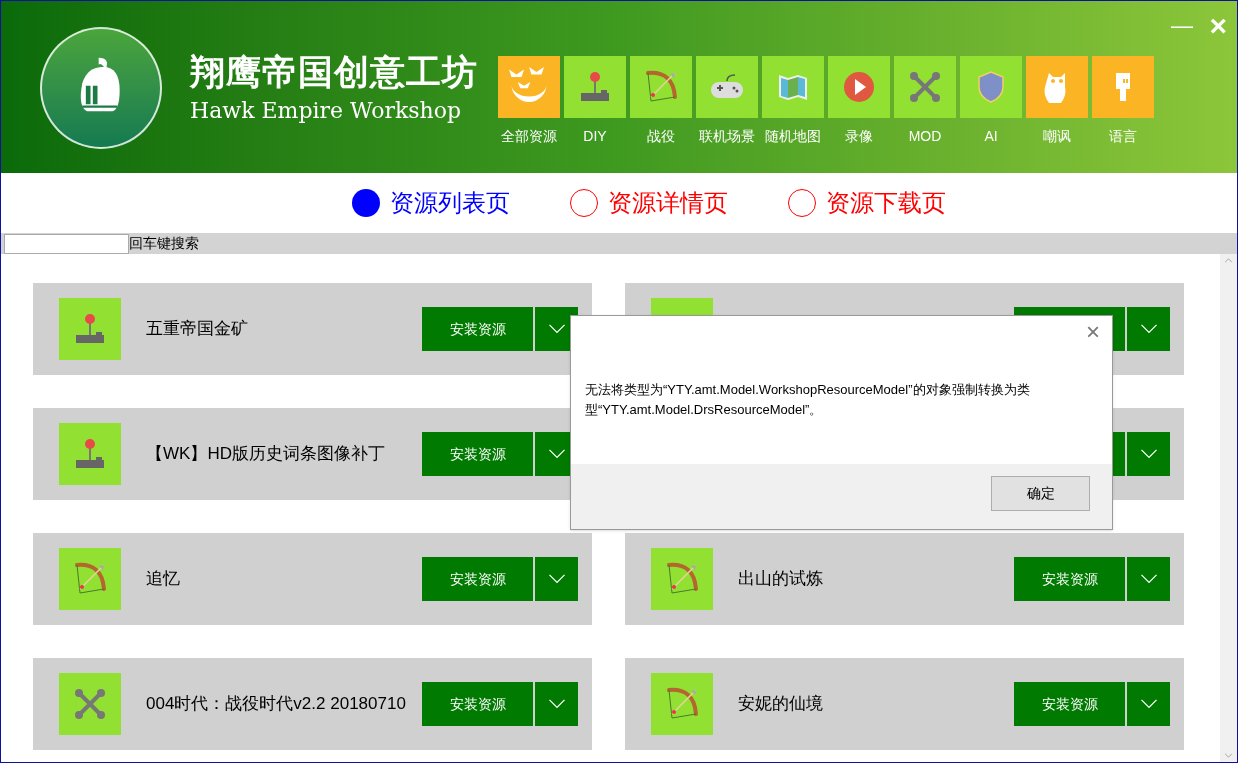 Image resolution: width=1238 pixels, height=763 pixels. Describe the element at coordinates (727, 101) in the screenshot. I see `category-button: 联机场景` at that location.